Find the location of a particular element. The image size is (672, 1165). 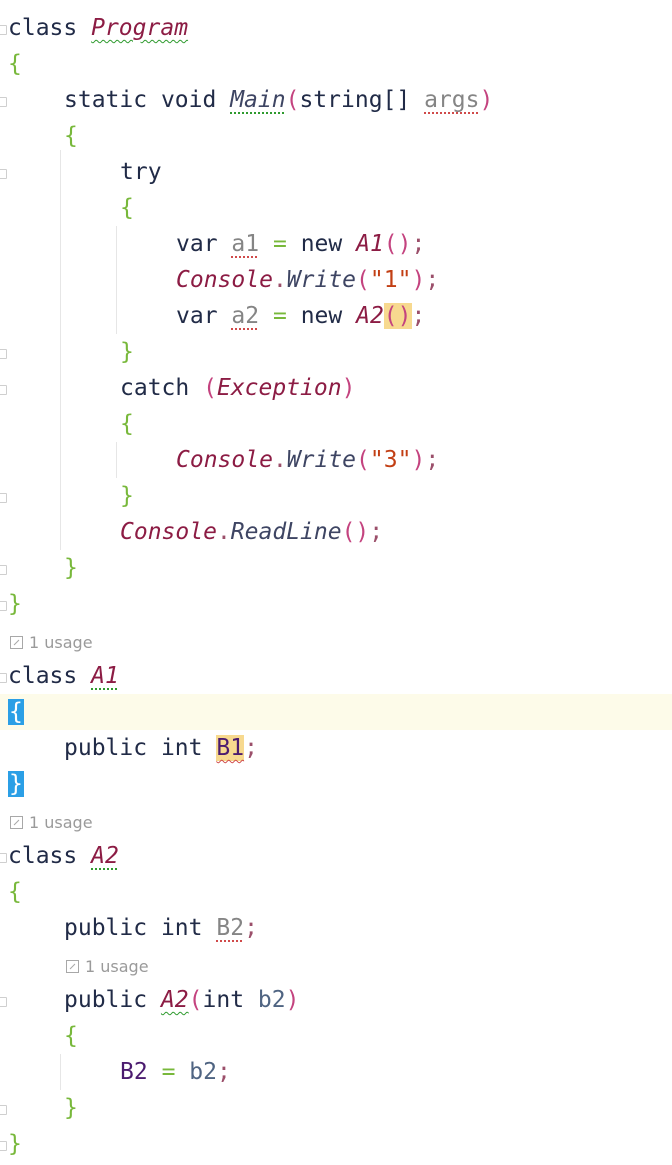

keyword: catch is located at coordinates (155, 388).